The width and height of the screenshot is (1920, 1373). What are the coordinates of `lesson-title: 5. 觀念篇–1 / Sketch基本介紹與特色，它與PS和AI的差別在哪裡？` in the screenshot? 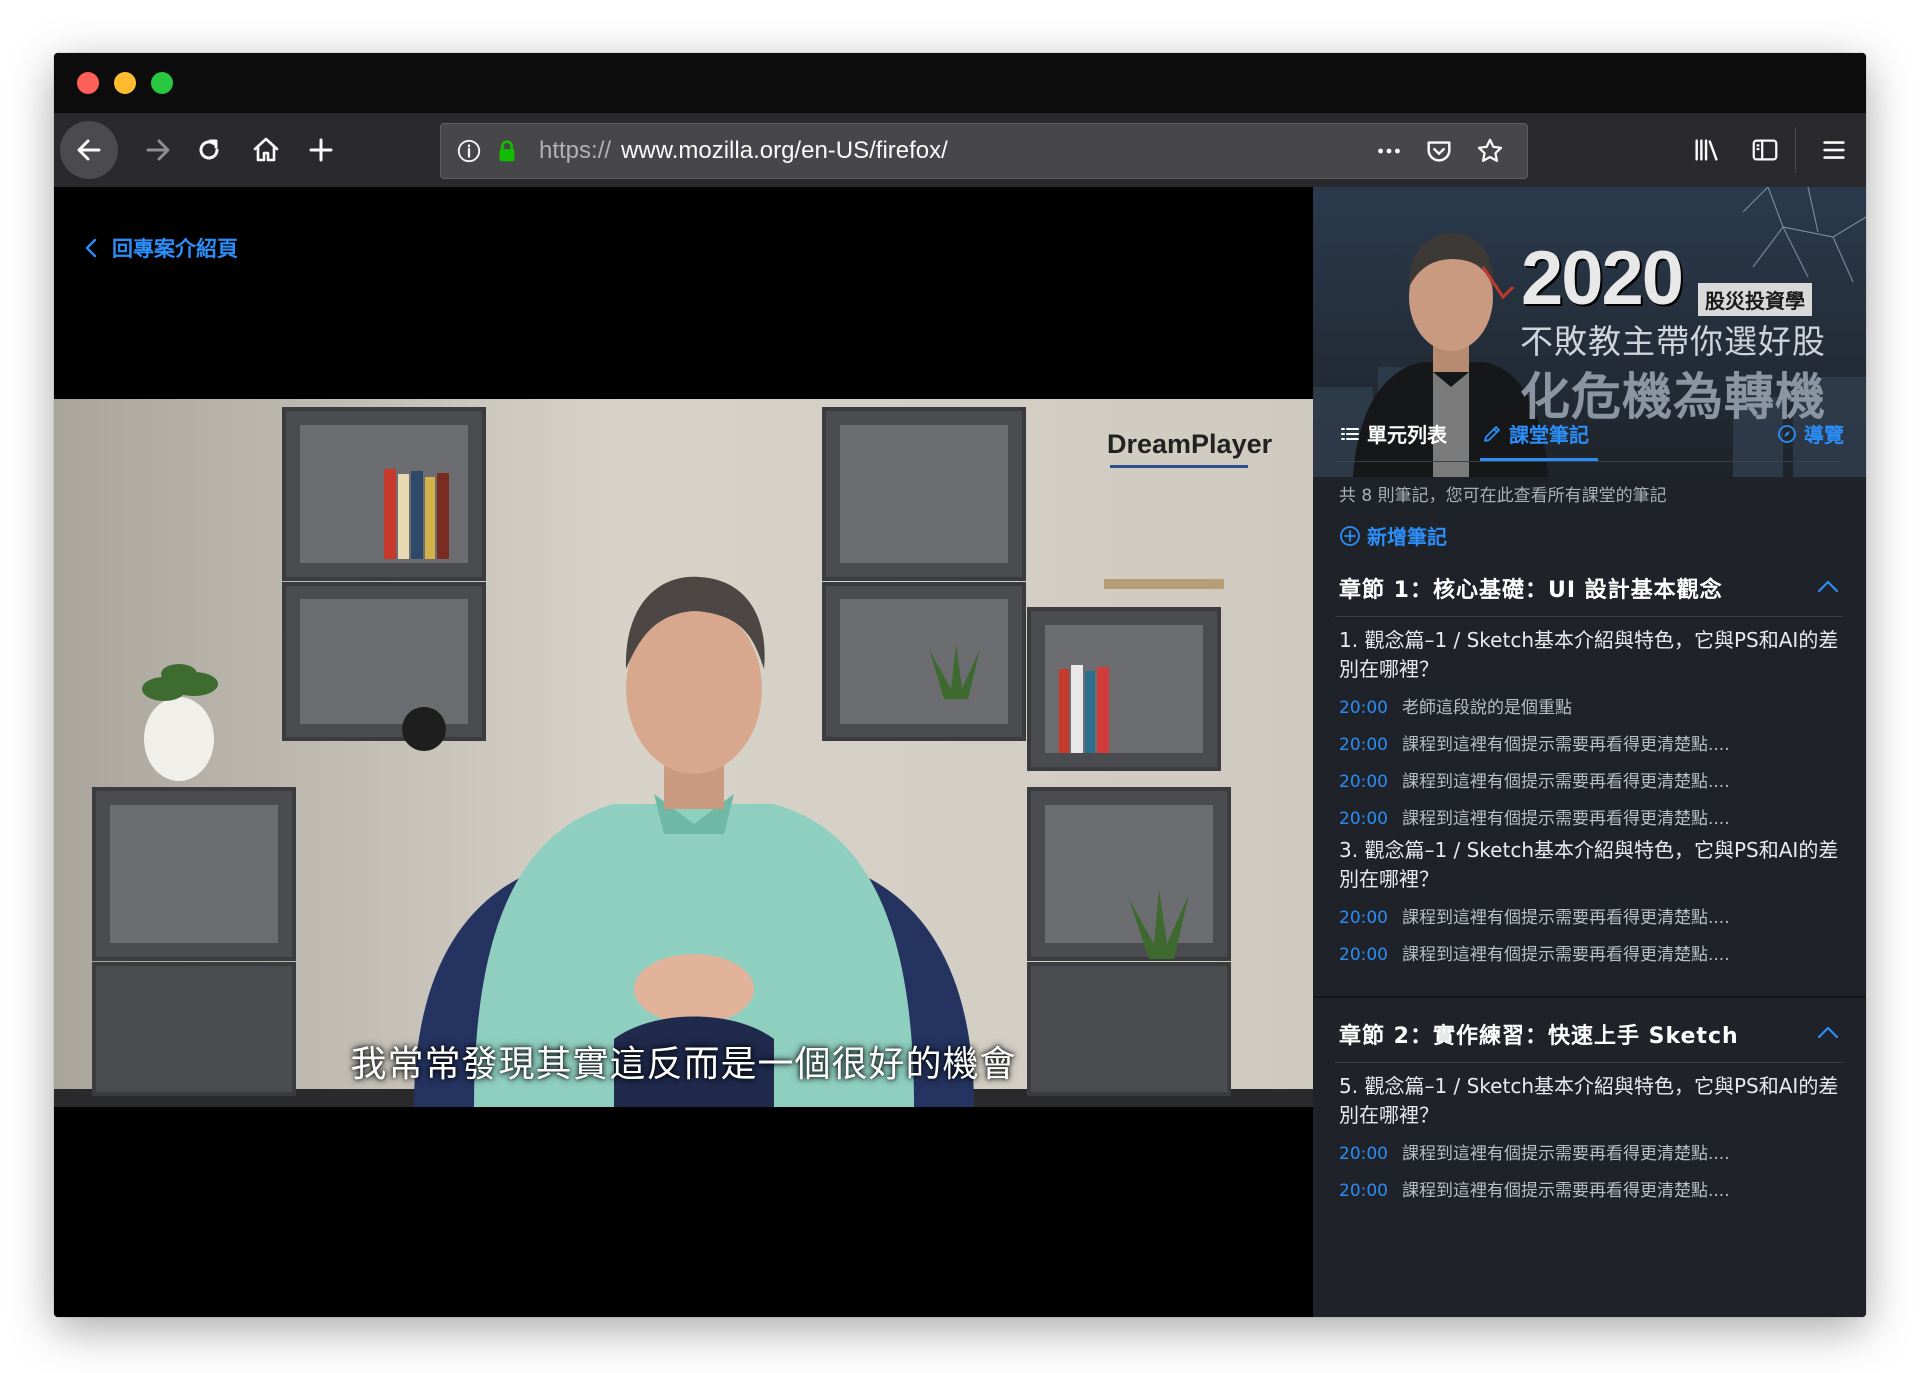 It's located at (1591, 1101).